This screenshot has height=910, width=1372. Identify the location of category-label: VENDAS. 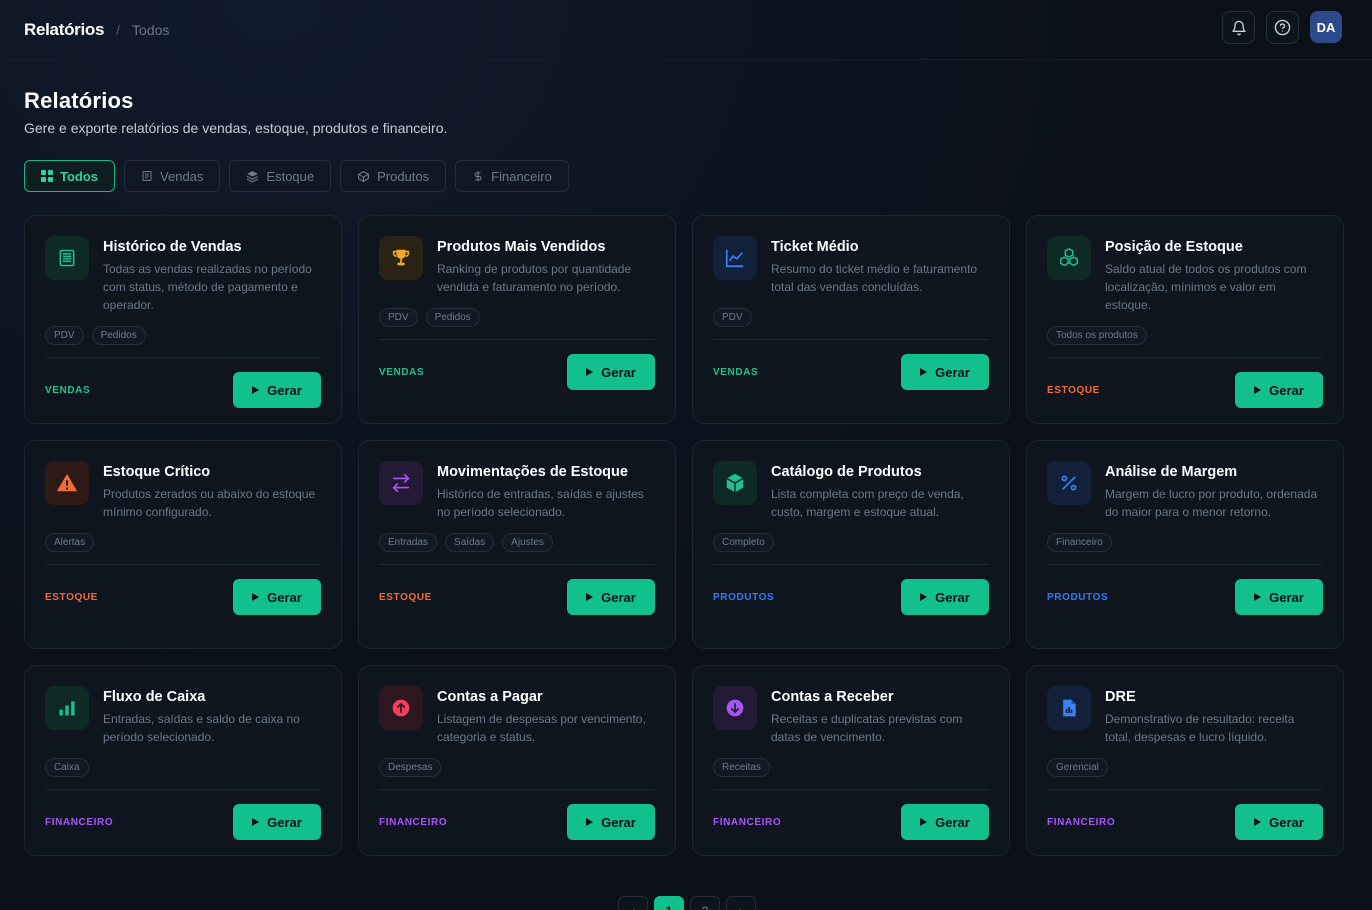
(736, 372).